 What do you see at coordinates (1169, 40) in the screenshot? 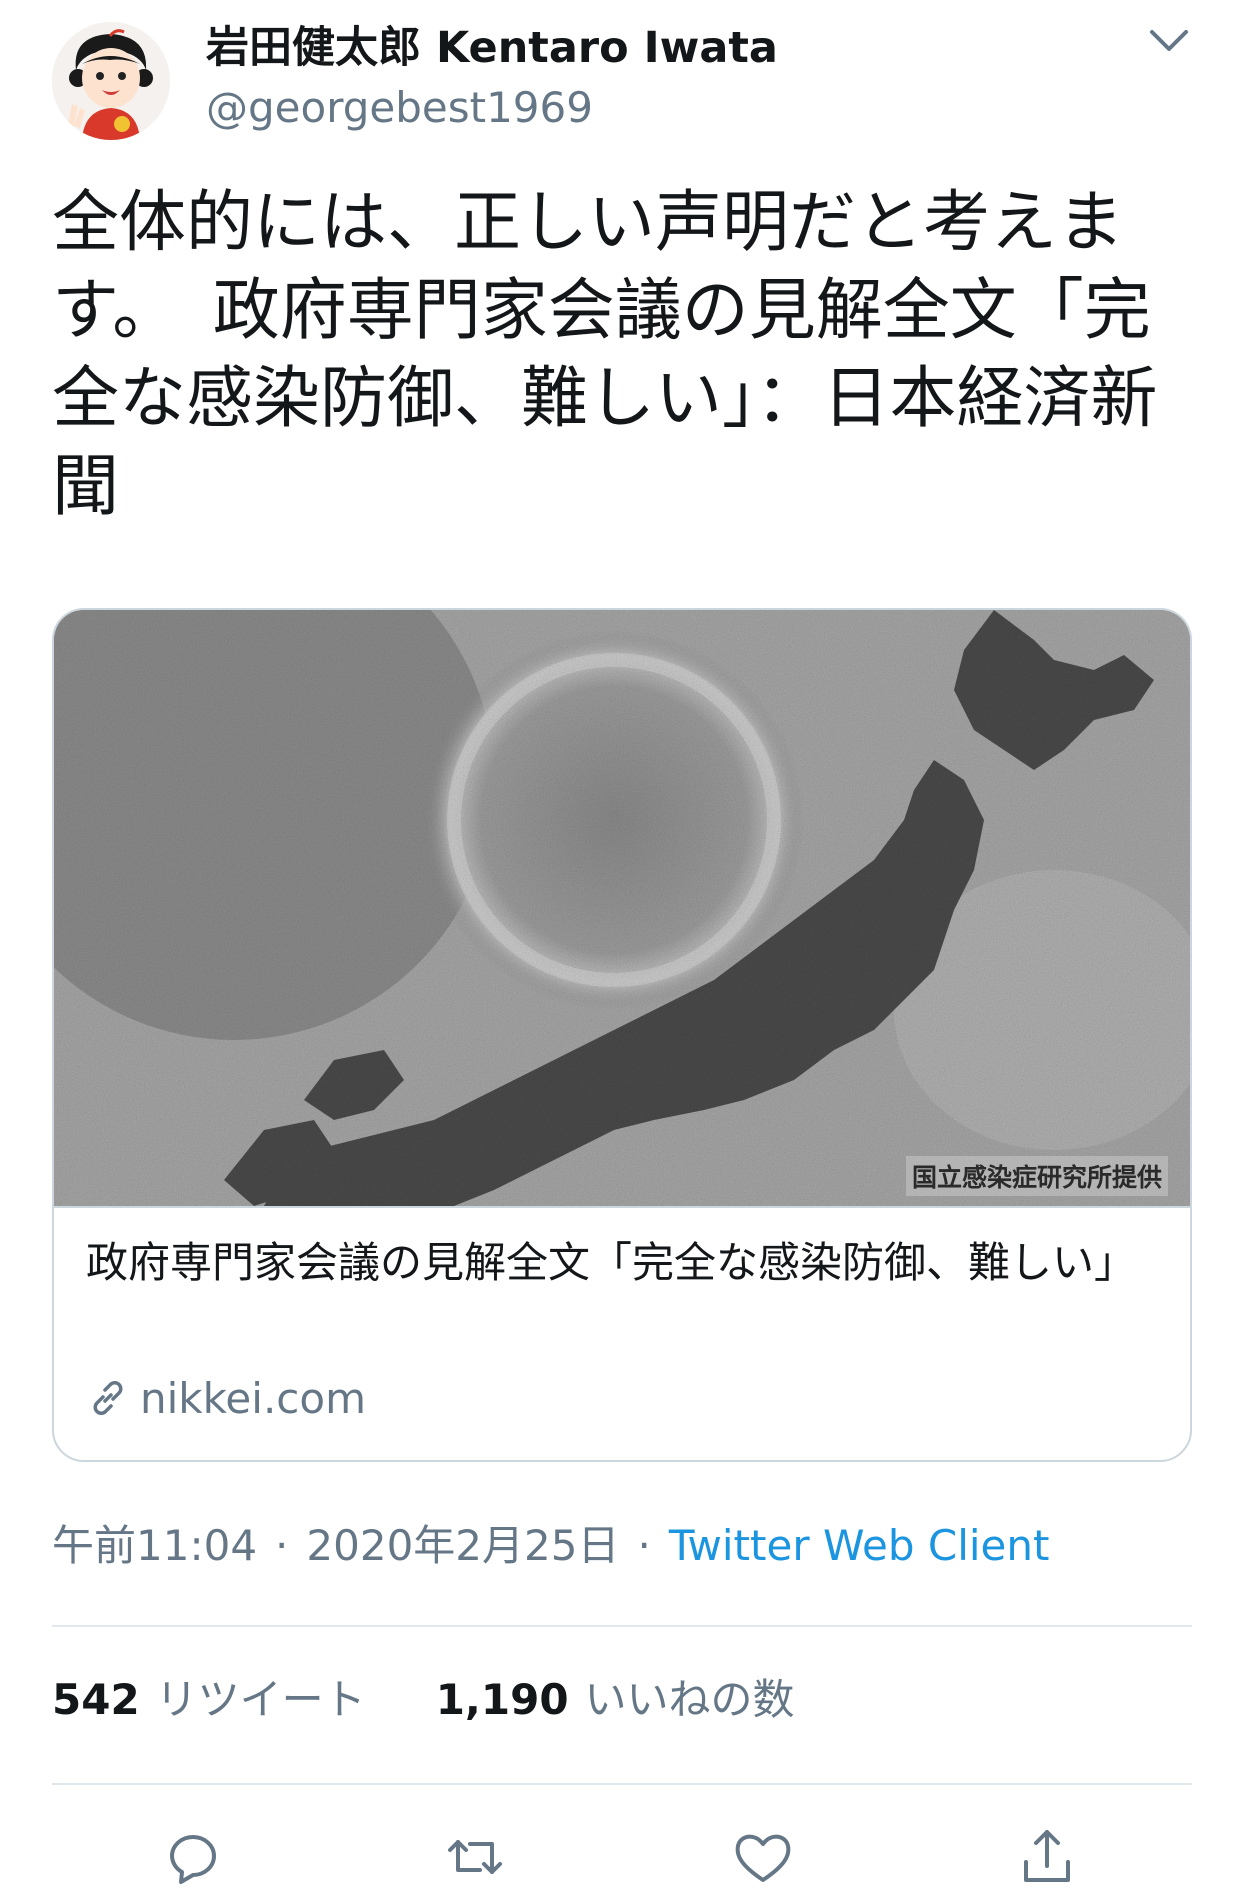
I see `chevron-down-icon` at bounding box center [1169, 40].